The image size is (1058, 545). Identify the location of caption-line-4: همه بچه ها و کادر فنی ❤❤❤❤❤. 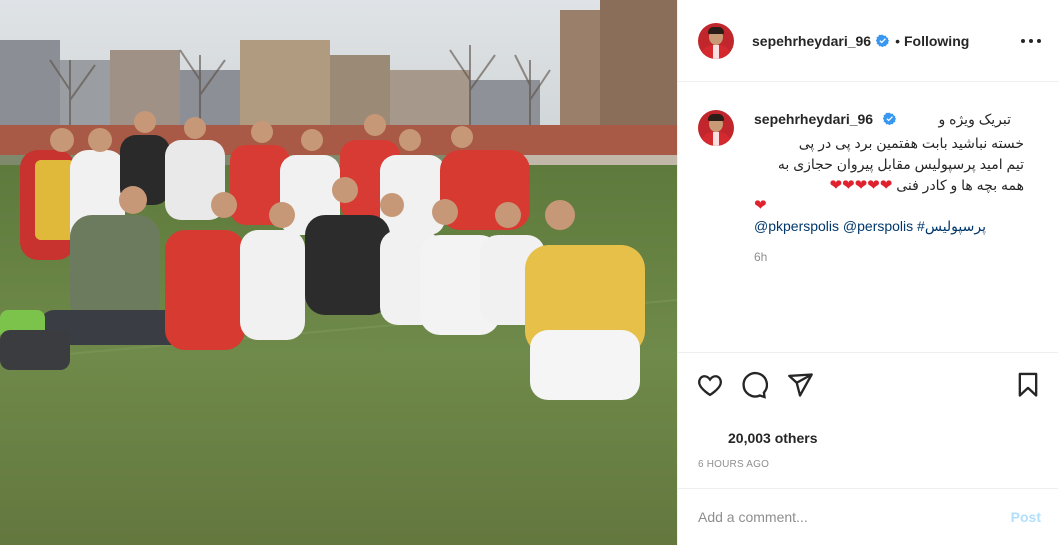
(889, 185).